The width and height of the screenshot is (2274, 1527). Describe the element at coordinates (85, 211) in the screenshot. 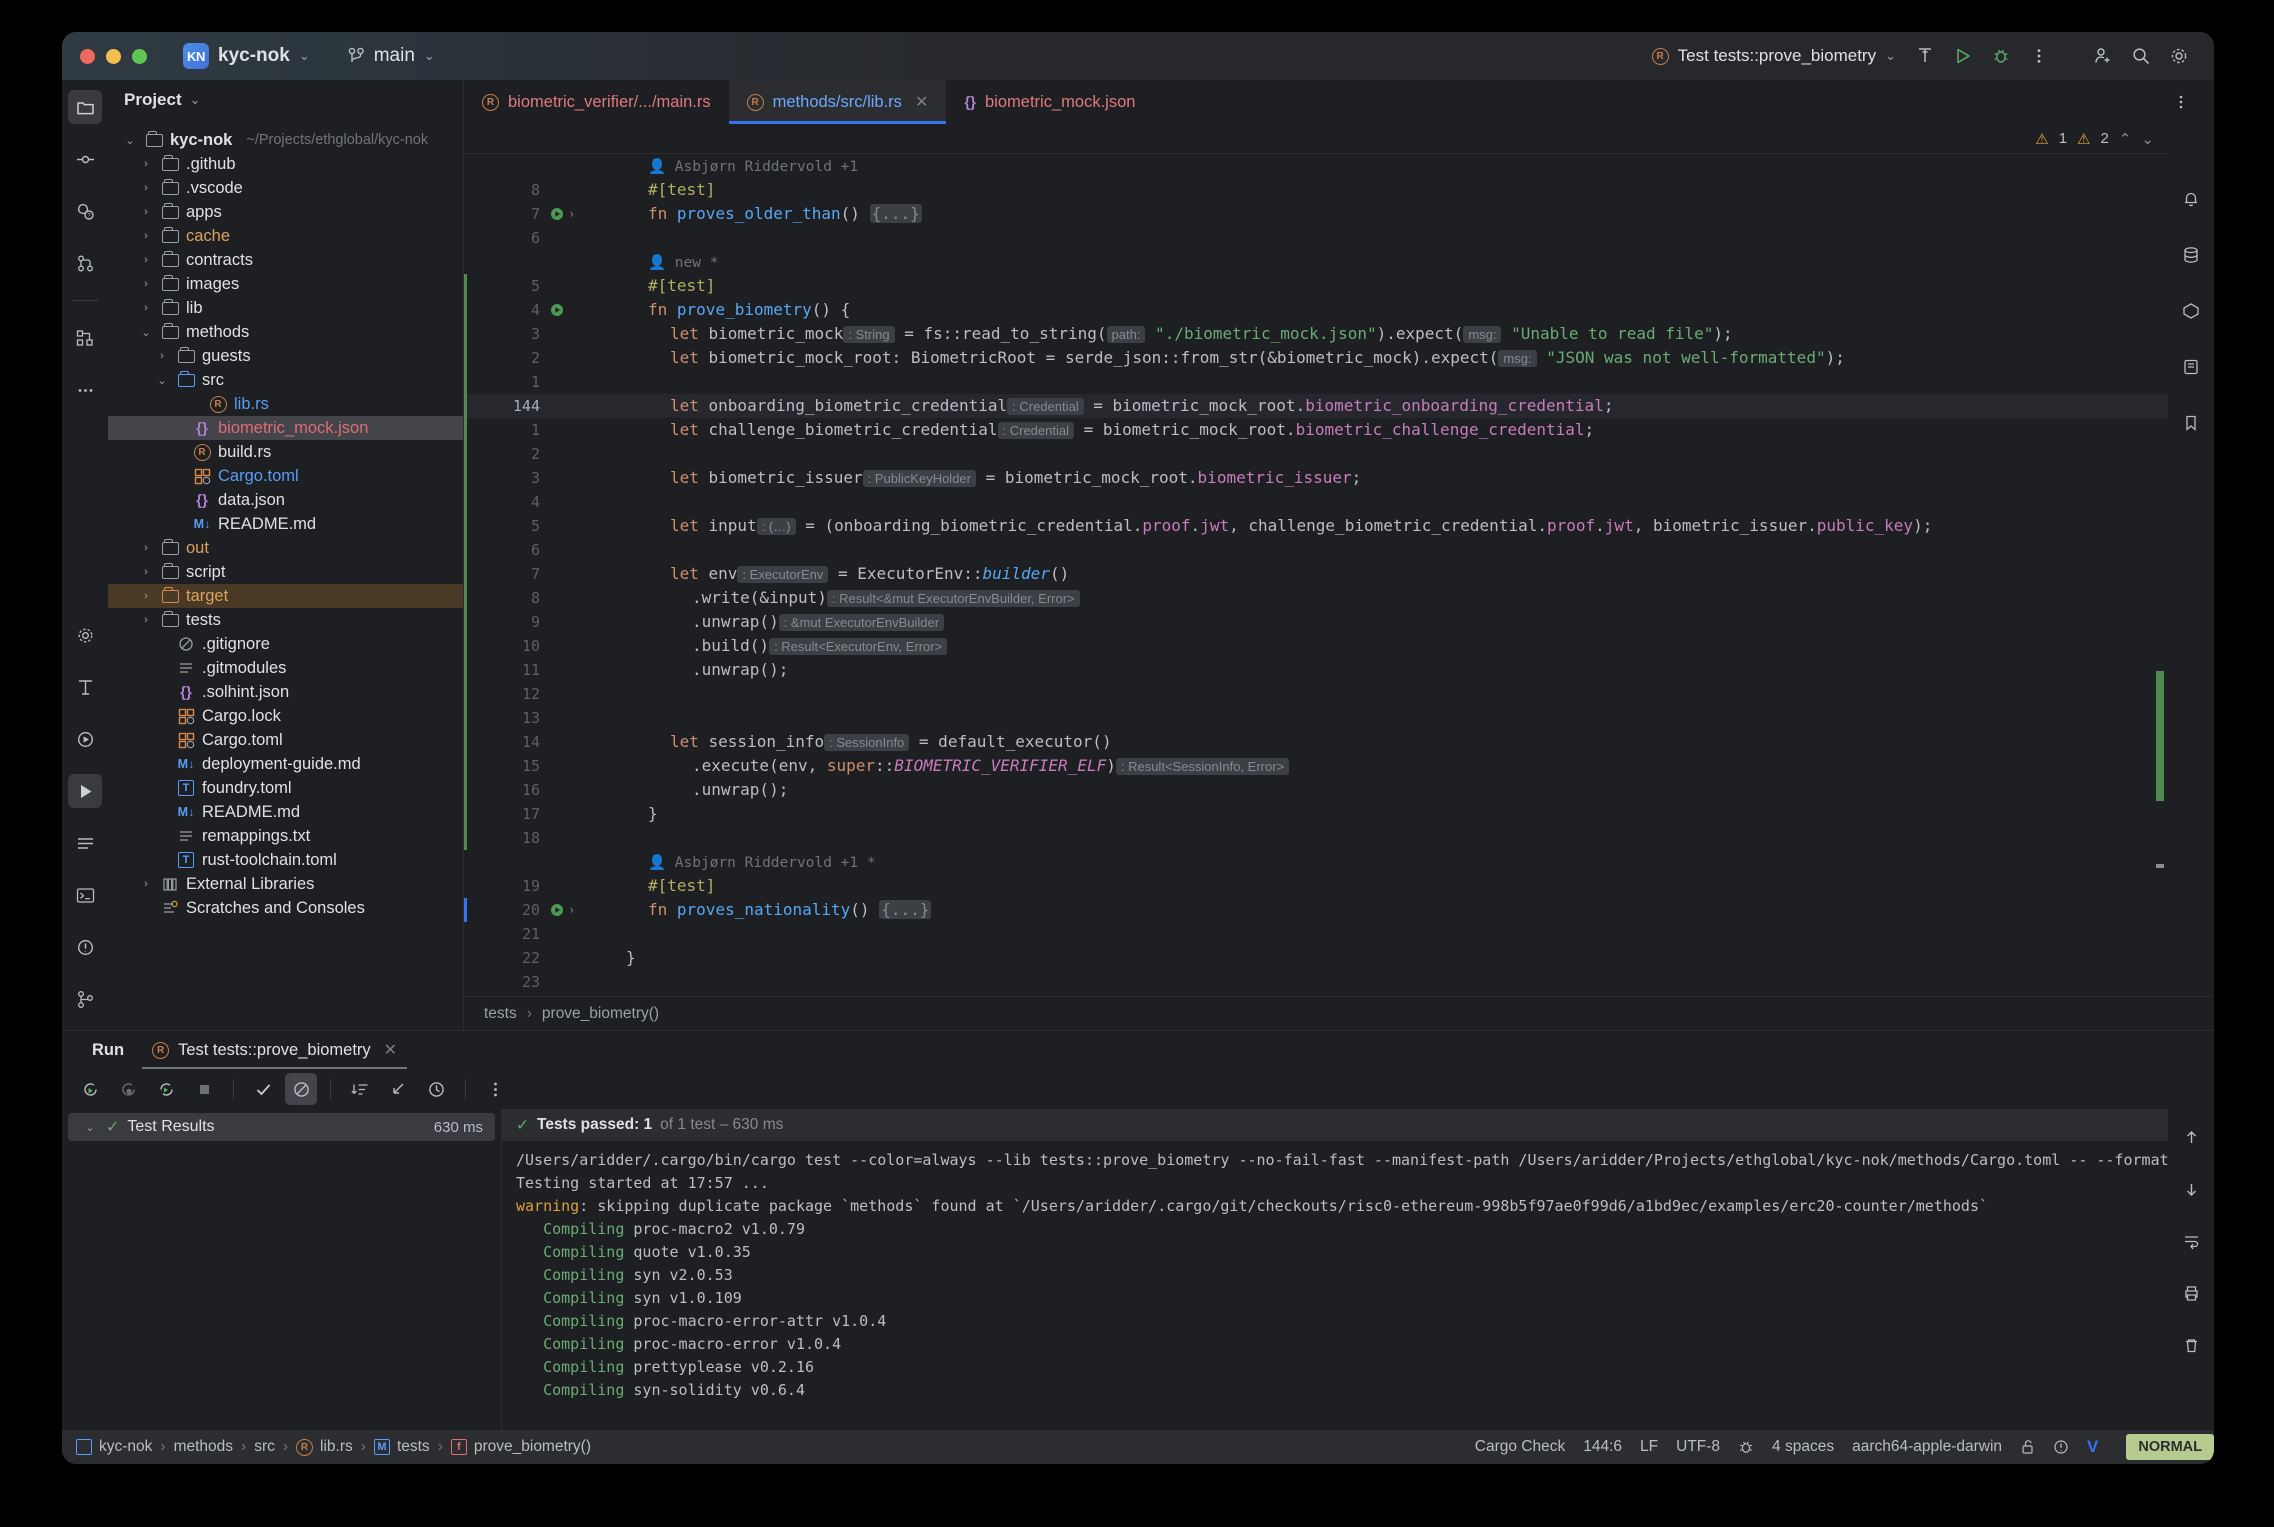

I see `ai-assistant-tool-button: ?` at that location.